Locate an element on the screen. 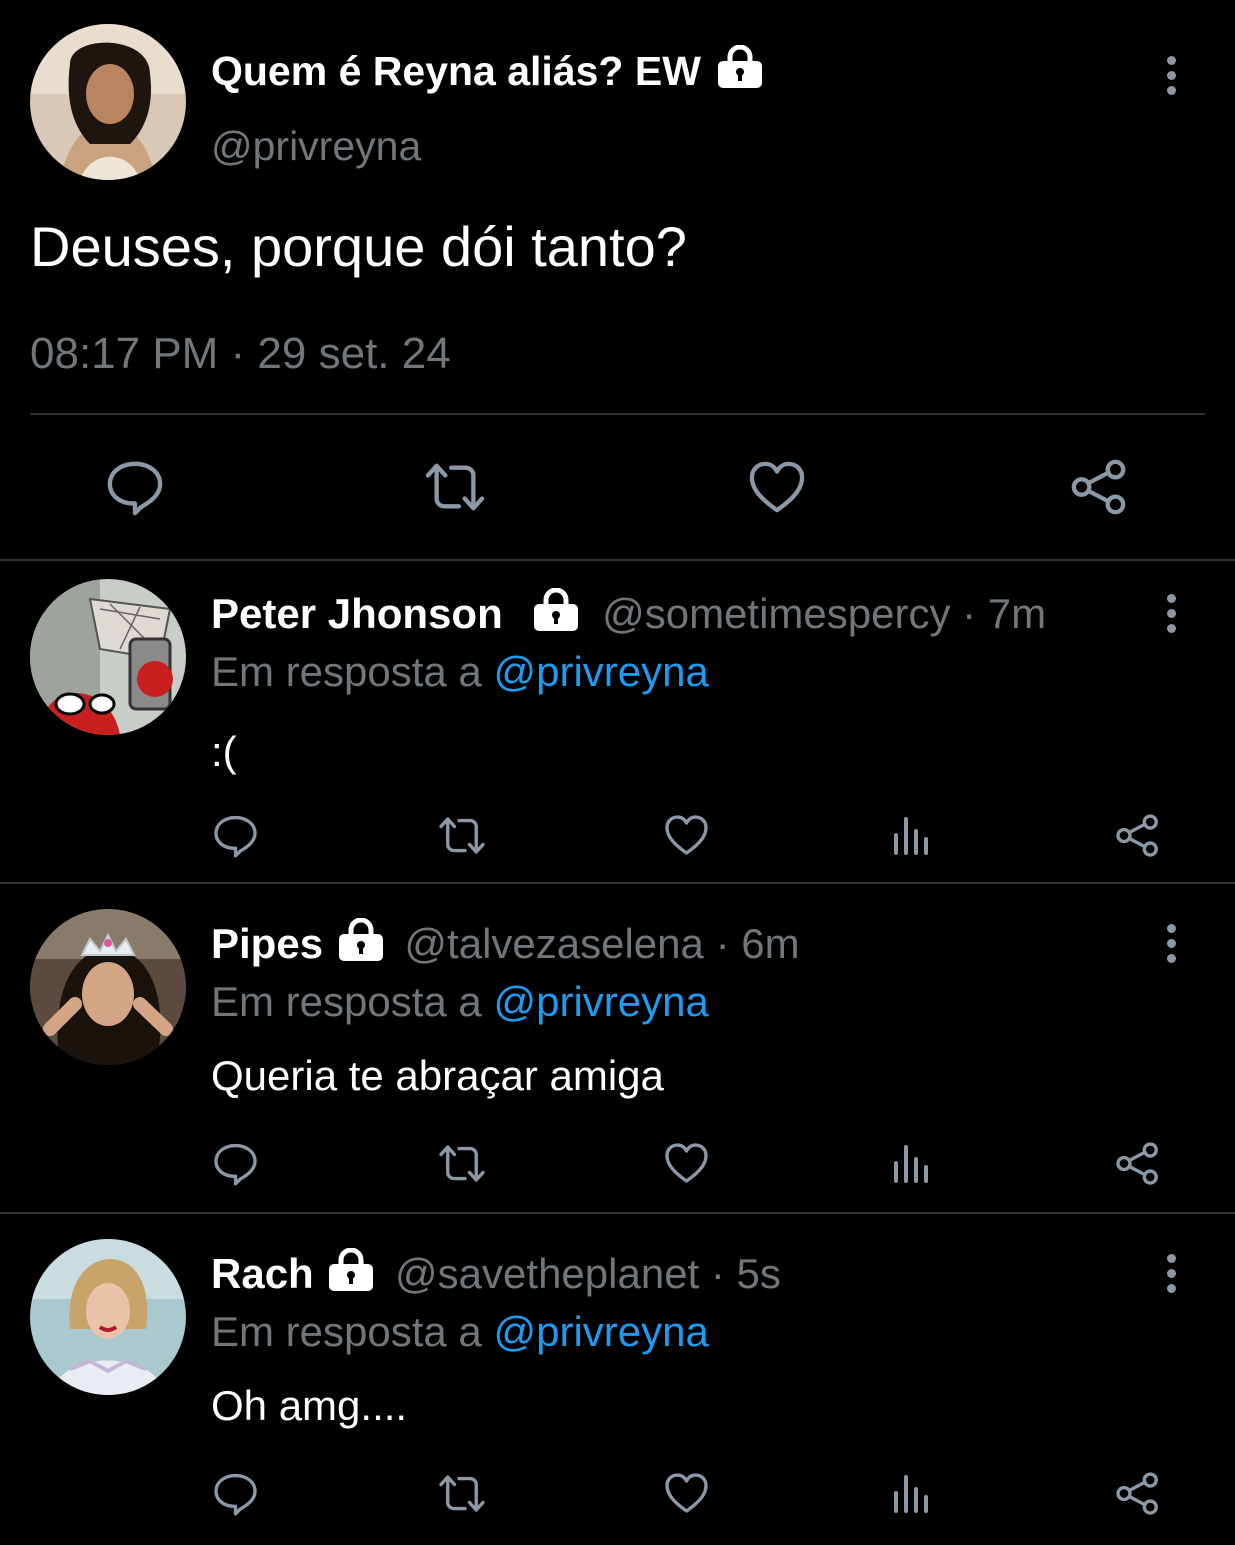  user-handle: @privreyna is located at coordinates (316, 146).